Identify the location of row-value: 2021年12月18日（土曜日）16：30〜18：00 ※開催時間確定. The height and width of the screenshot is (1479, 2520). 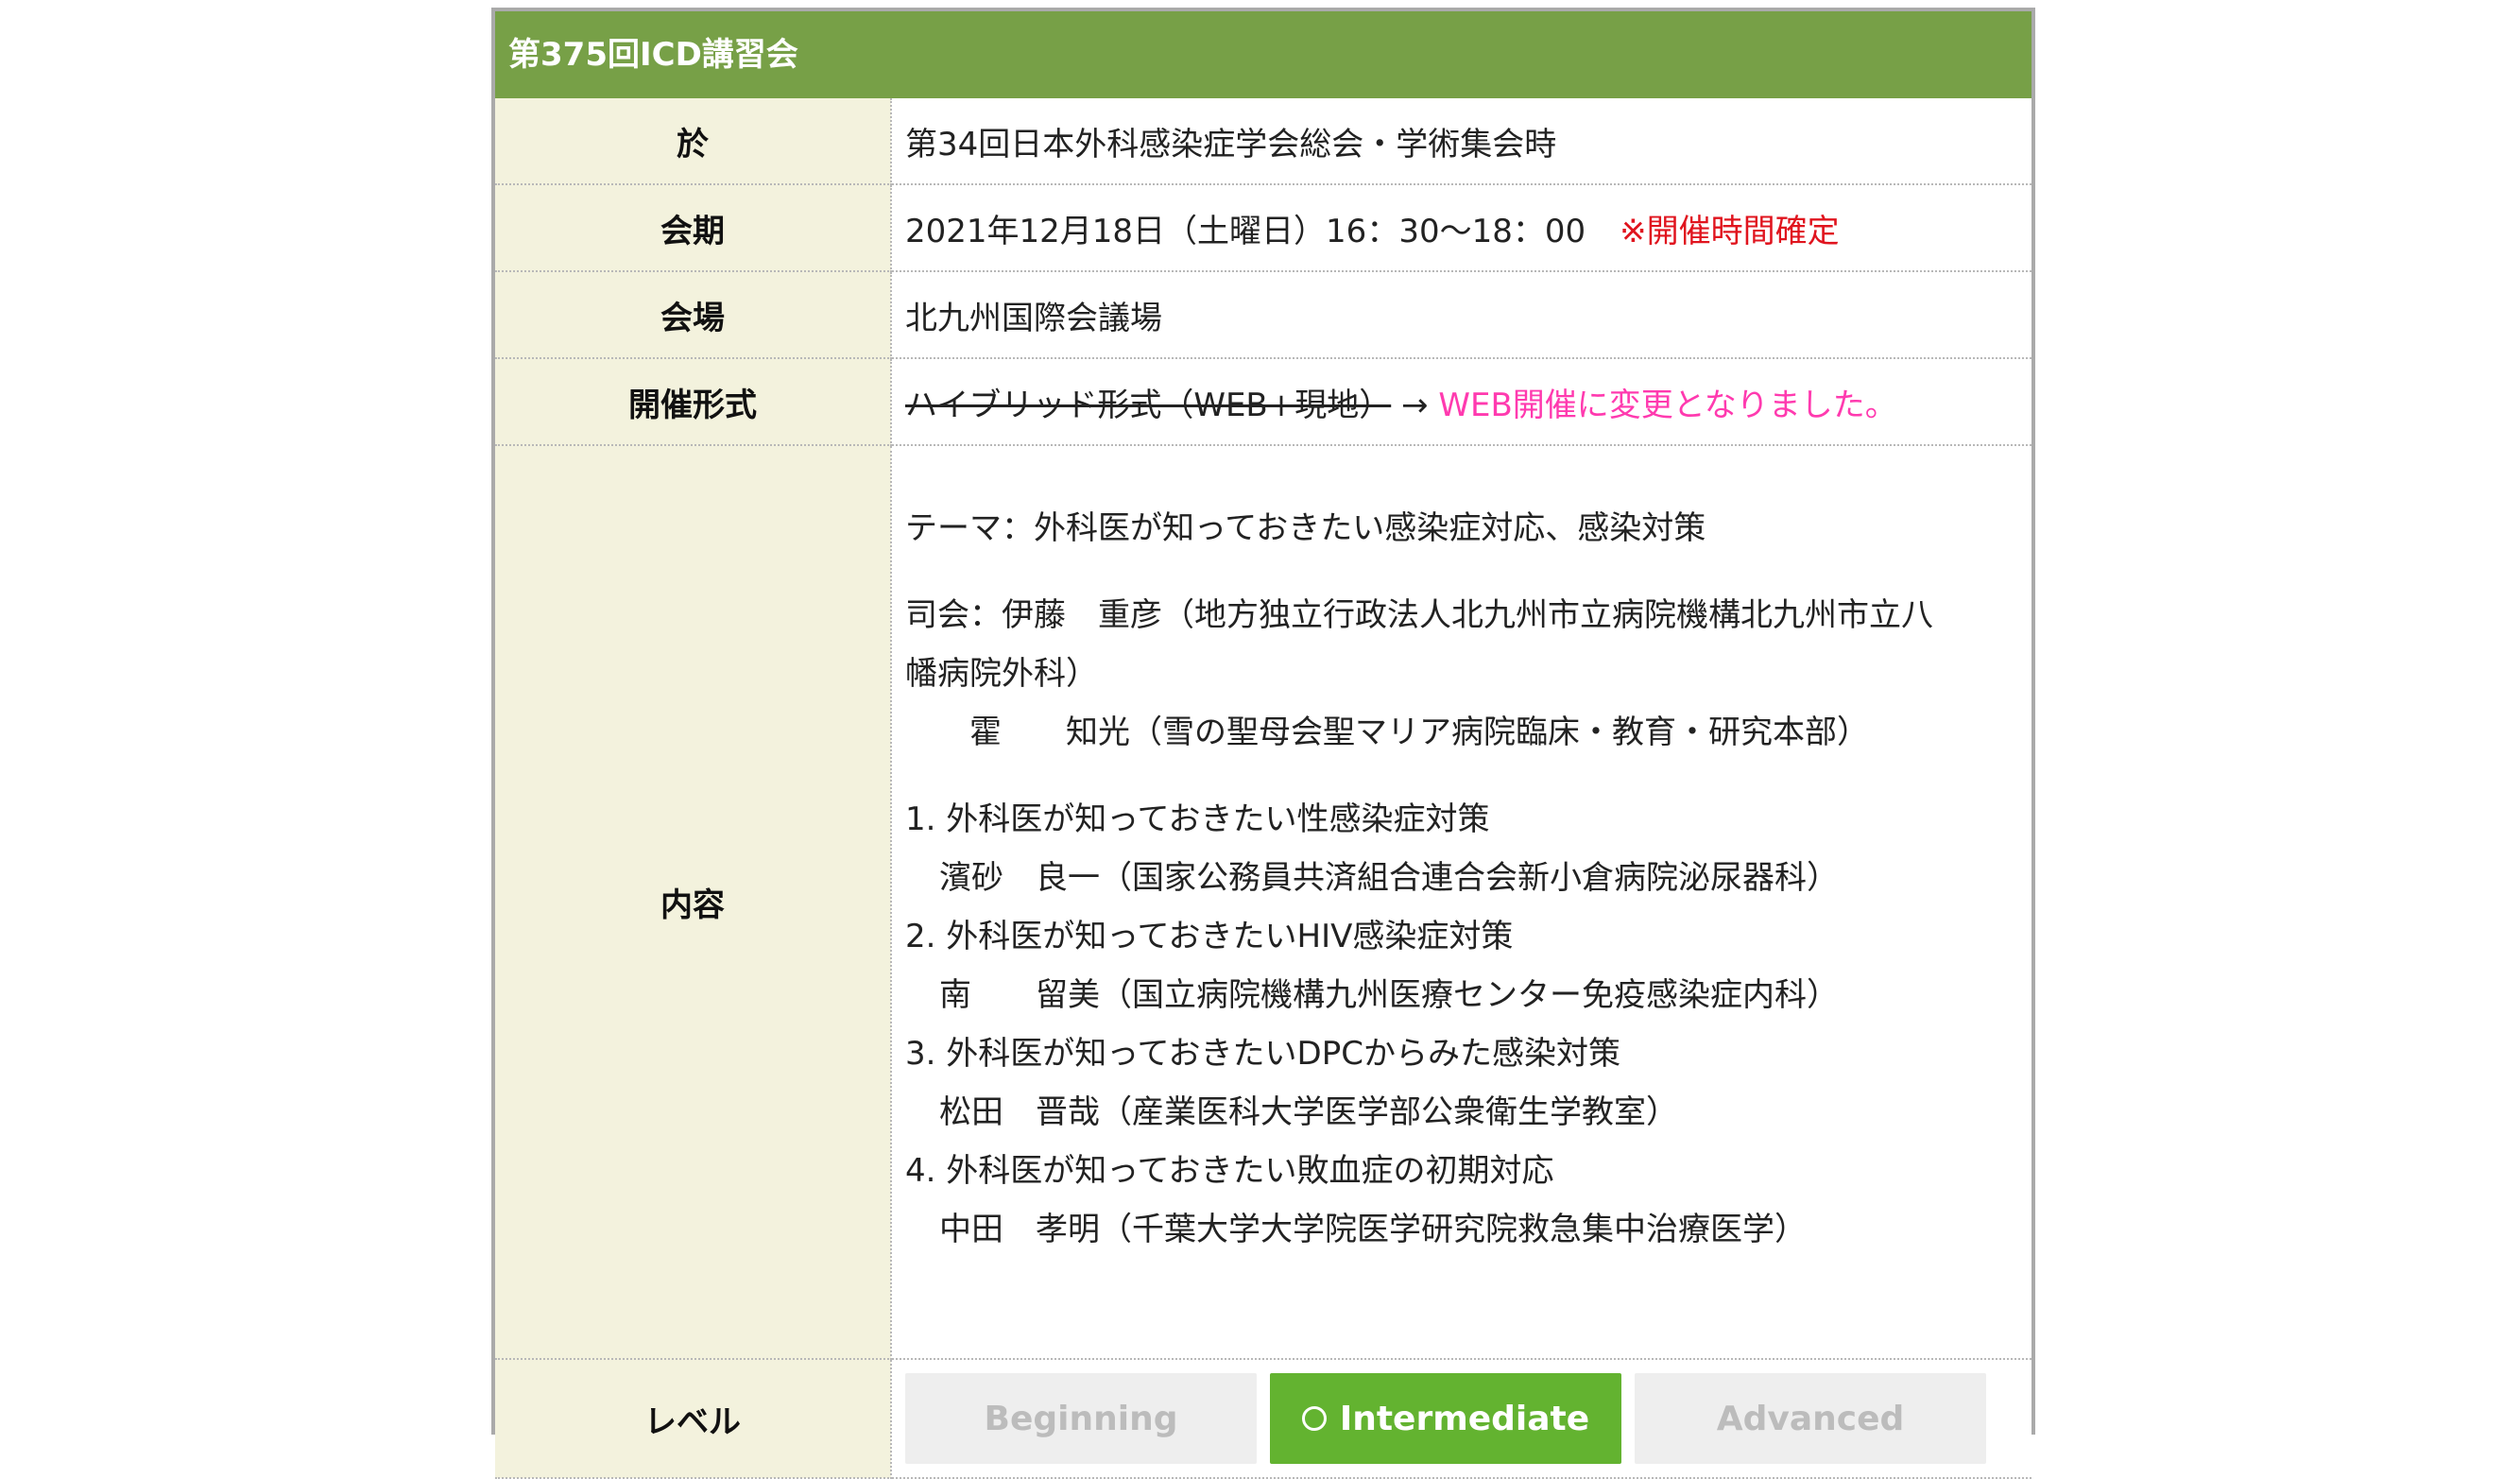
(1461, 228).